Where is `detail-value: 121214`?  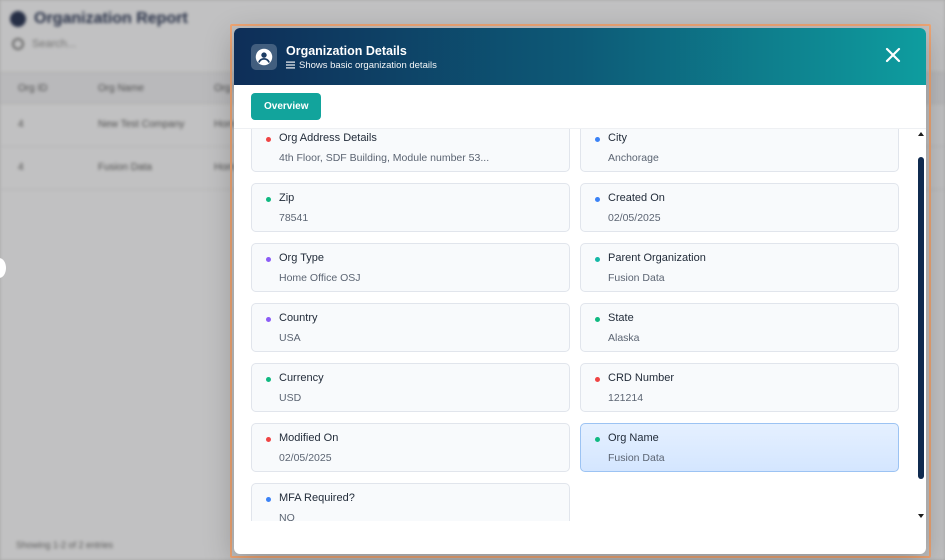 detail-value: 121214 is located at coordinates (626, 398).